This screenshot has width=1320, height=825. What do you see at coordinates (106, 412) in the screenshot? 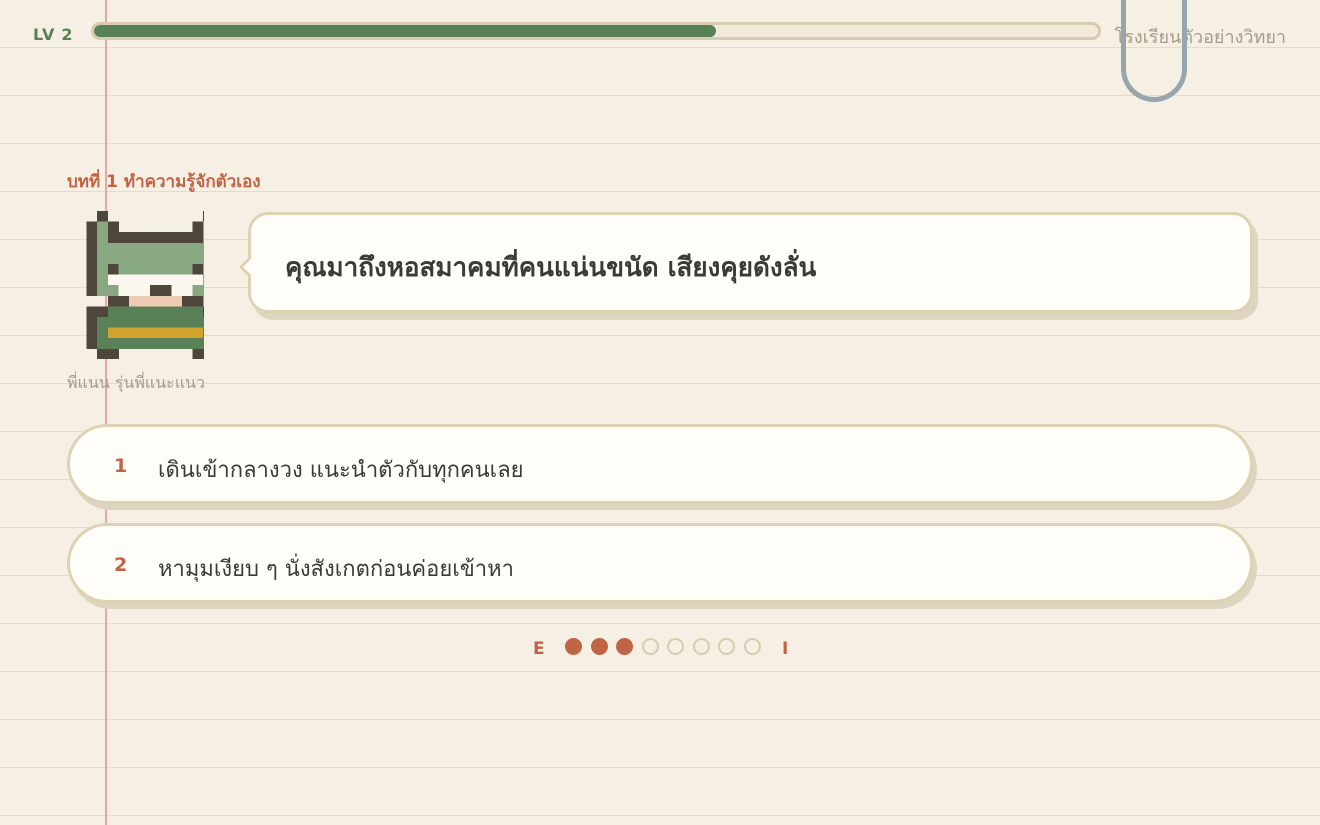
I see `notebook-margin-line` at bounding box center [106, 412].